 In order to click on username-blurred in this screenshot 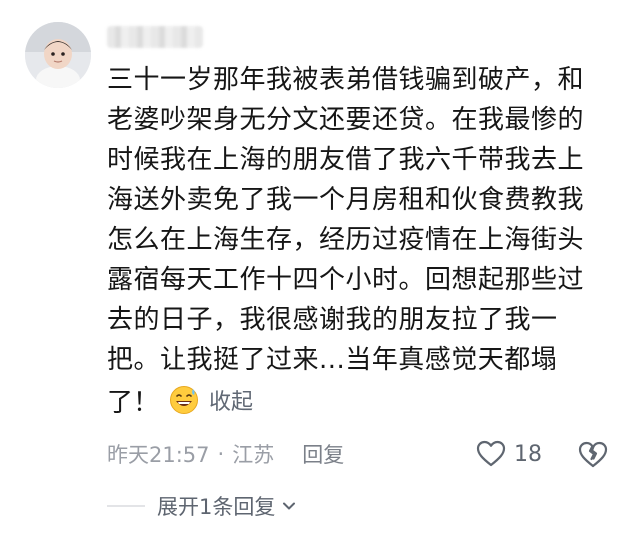, I will do `click(155, 37)`.